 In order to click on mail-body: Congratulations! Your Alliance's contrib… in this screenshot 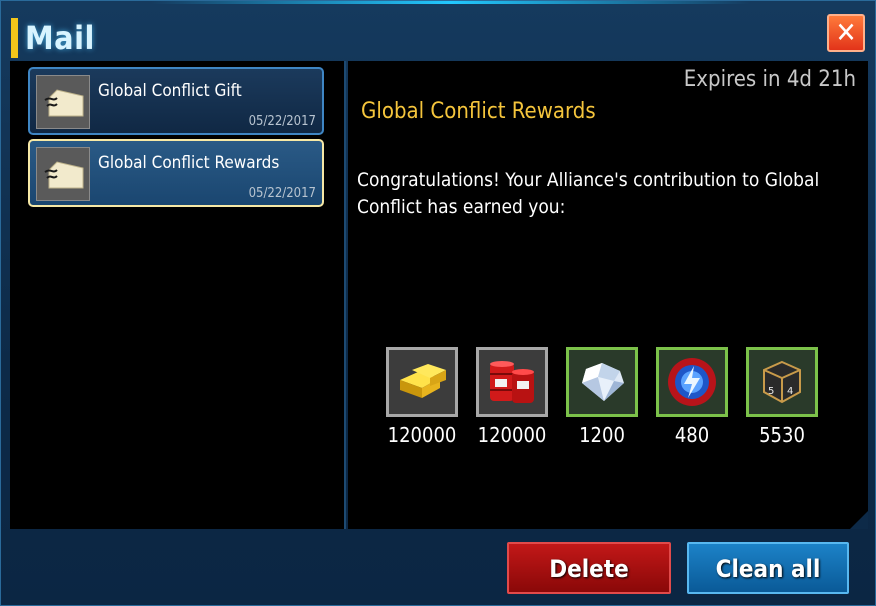, I will do `click(588, 193)`.